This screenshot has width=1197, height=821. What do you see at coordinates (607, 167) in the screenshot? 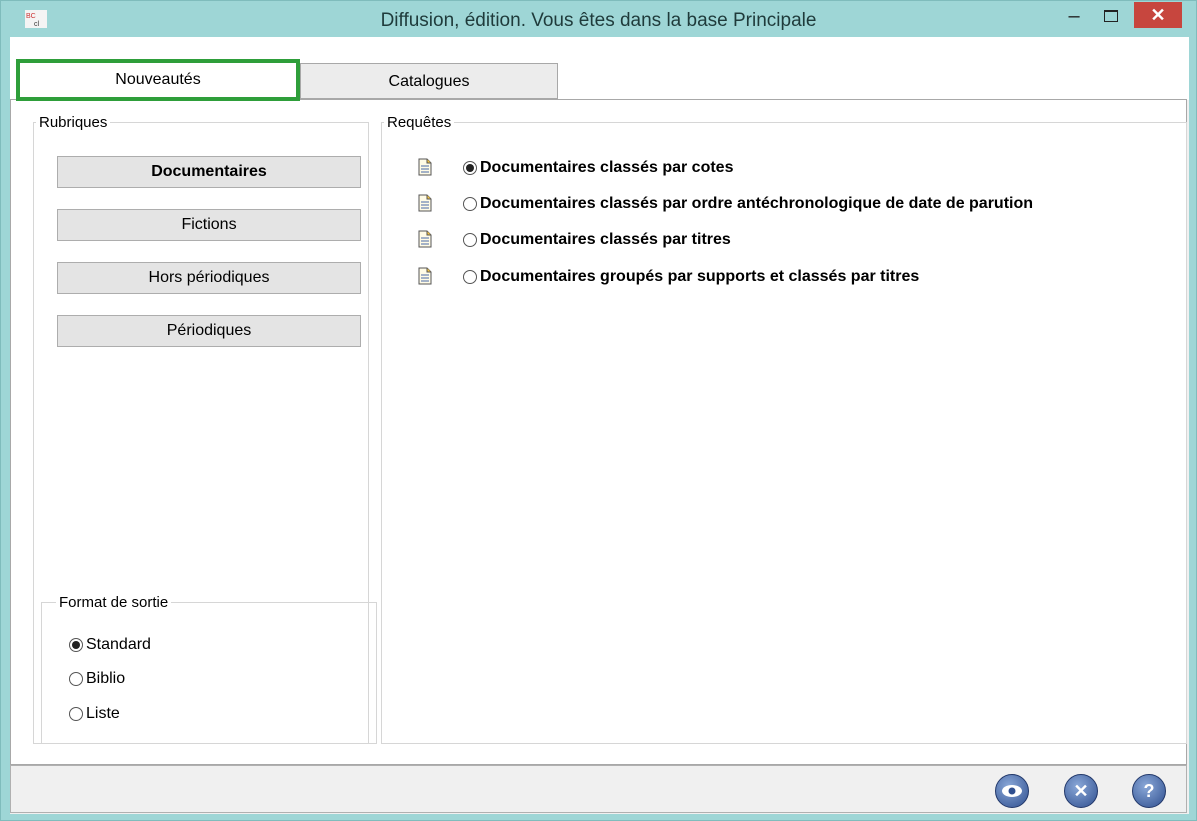
I see `requete-label-1: Documentaires classés par cotes` at bounding box center [607, 167].